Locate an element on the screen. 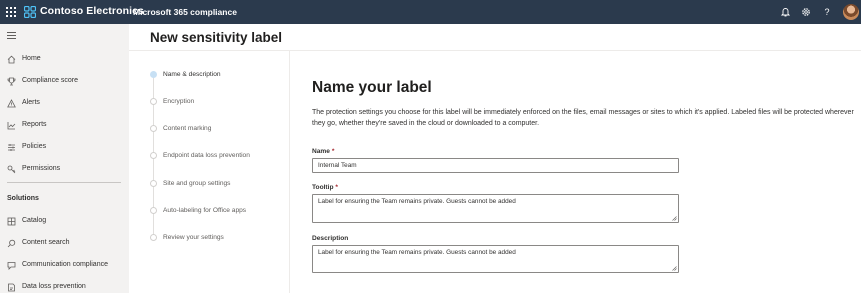  nav-item-label: Catalog is located at coordinates (34, 220).